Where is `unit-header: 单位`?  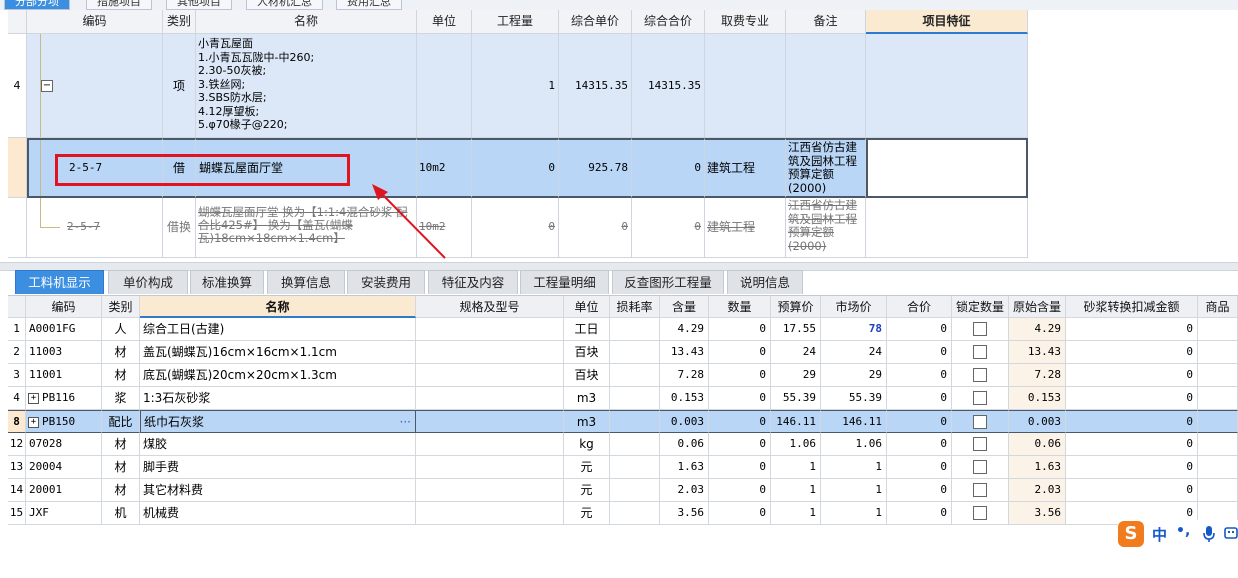 unit-header: 单位 is located at coordinates (587, 307).